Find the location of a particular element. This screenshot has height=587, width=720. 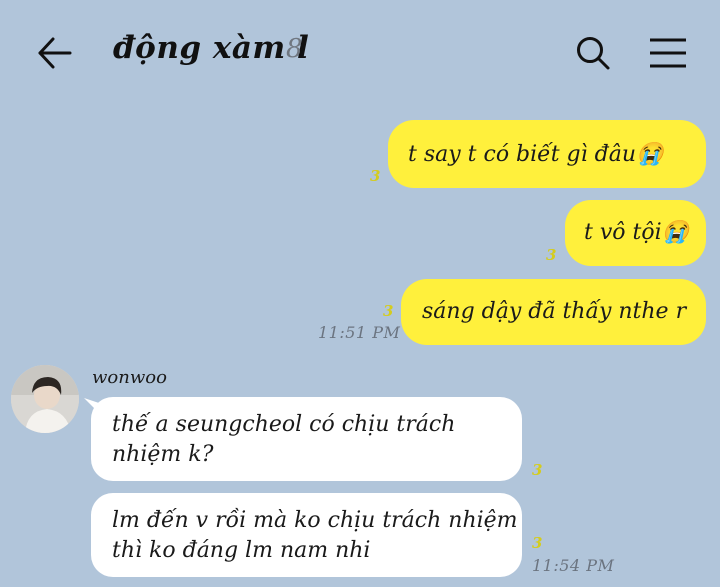

arrow-left-icon is located at coordinates (55, 53).